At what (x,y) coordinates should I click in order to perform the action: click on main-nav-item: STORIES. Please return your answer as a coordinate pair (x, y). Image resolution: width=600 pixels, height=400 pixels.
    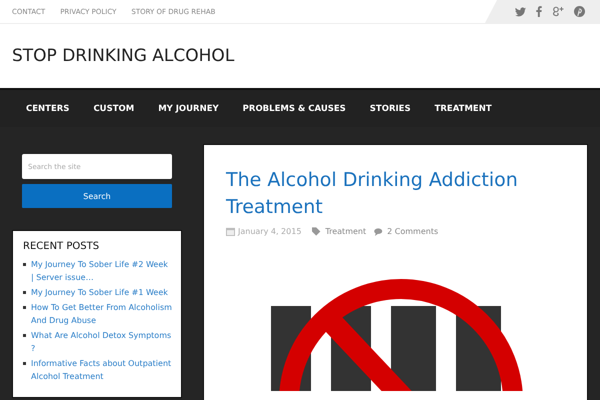
    Looking at the image, I should click on (390, 109).